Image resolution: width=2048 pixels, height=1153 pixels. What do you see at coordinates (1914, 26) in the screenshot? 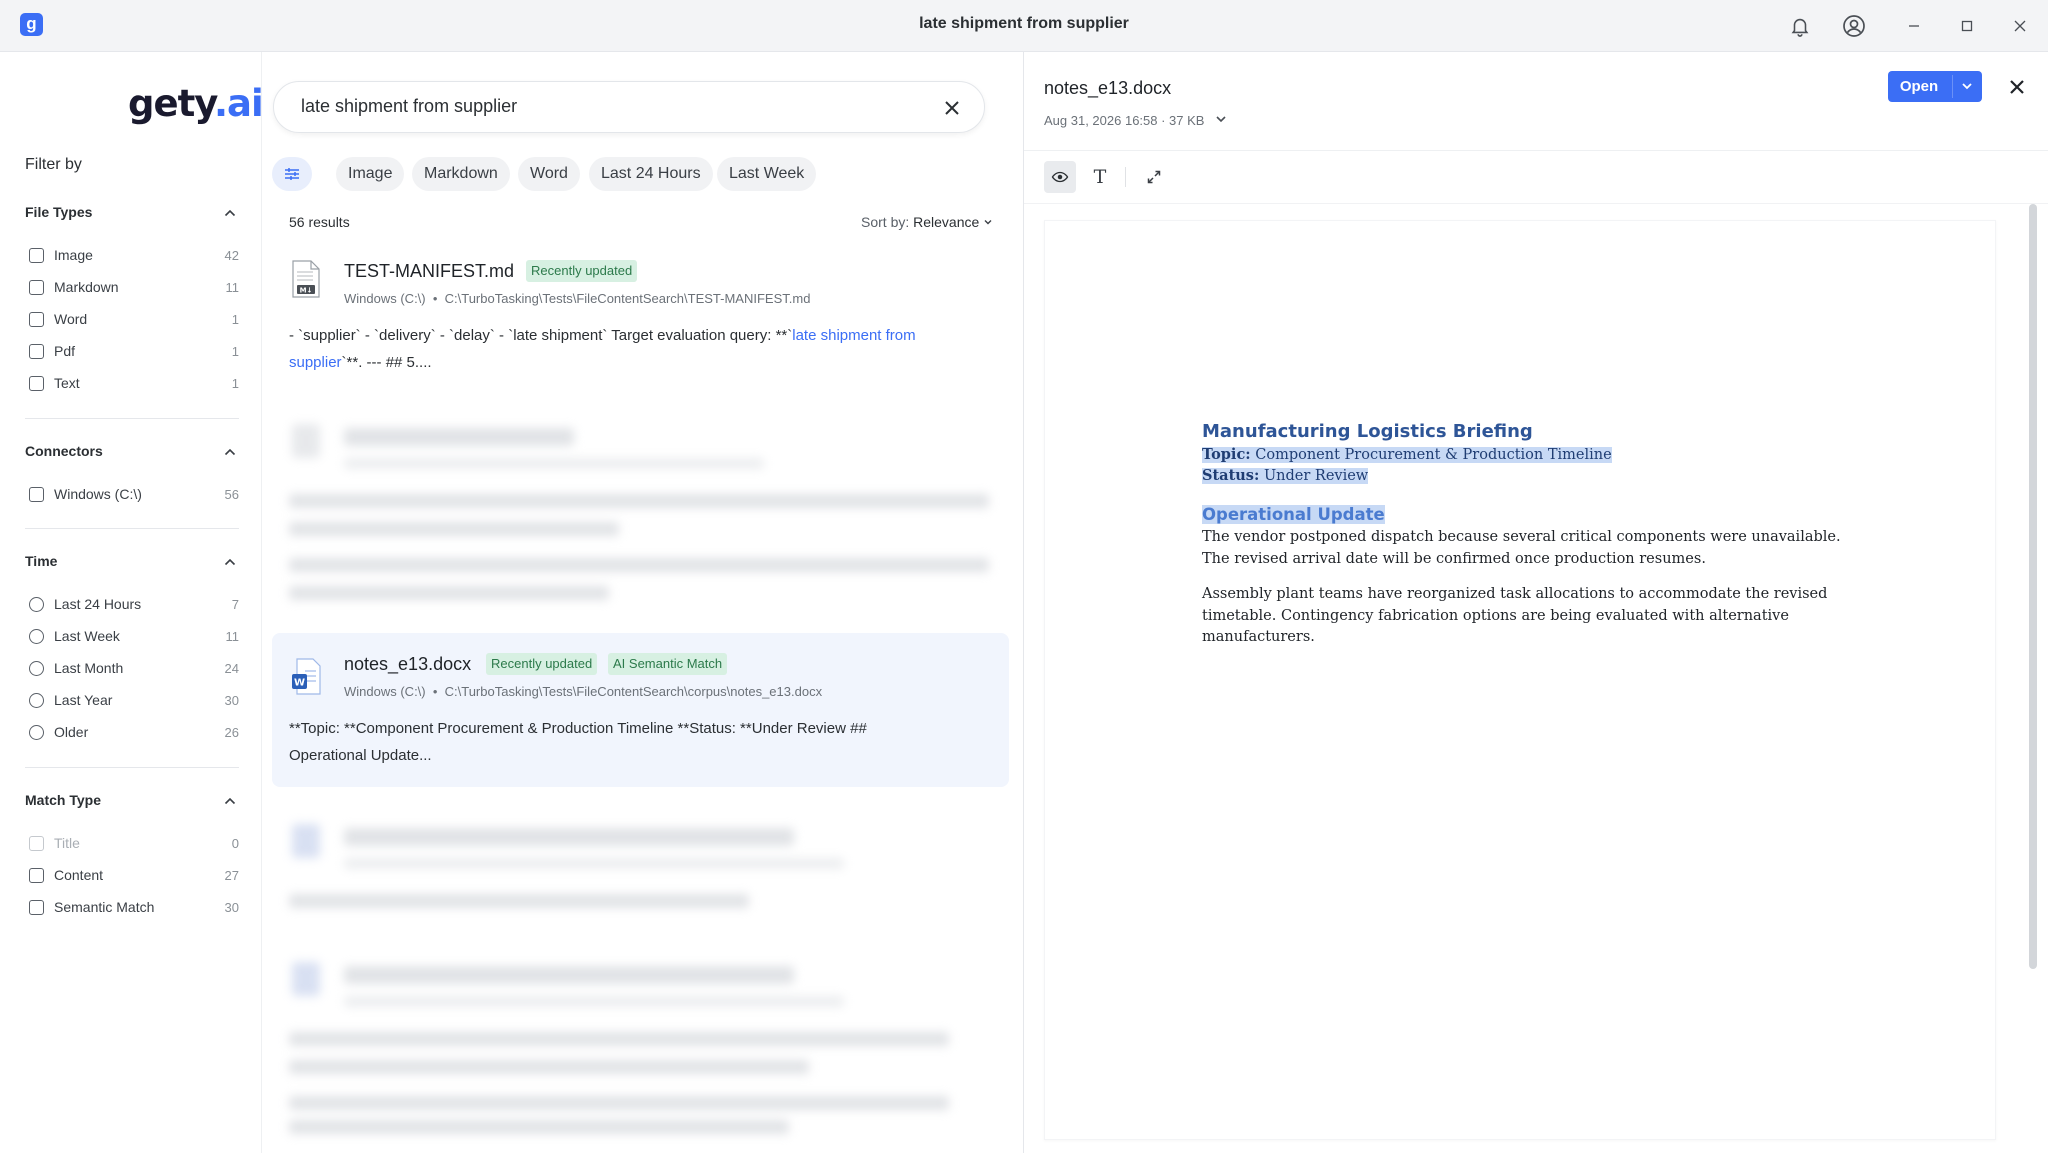
I see `minimize-icon` at bounding box center [1914, 26].